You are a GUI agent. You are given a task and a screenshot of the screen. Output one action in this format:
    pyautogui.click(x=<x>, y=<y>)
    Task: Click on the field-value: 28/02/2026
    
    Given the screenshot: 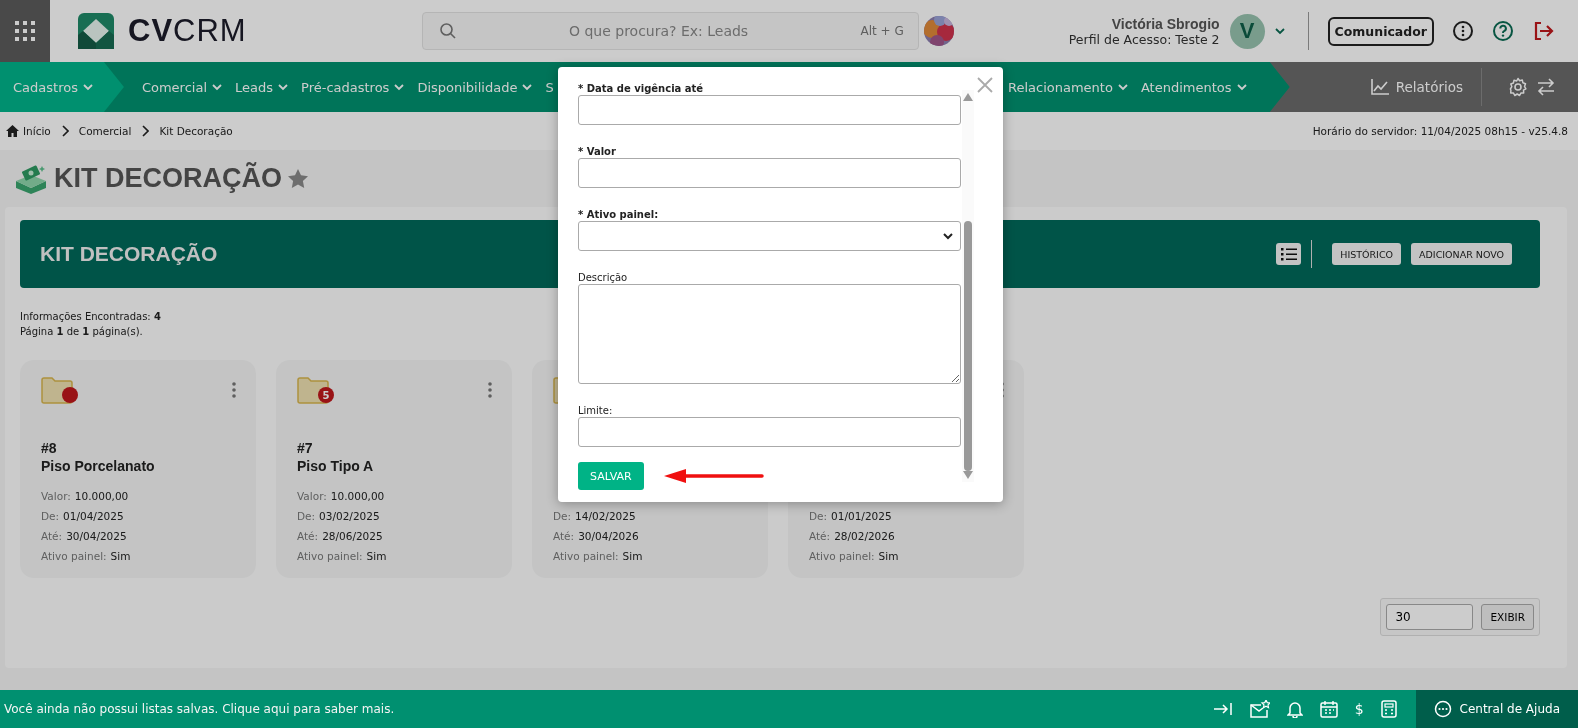 What is the action you would take?
    pyautogui.click(x=864, y=536)
    